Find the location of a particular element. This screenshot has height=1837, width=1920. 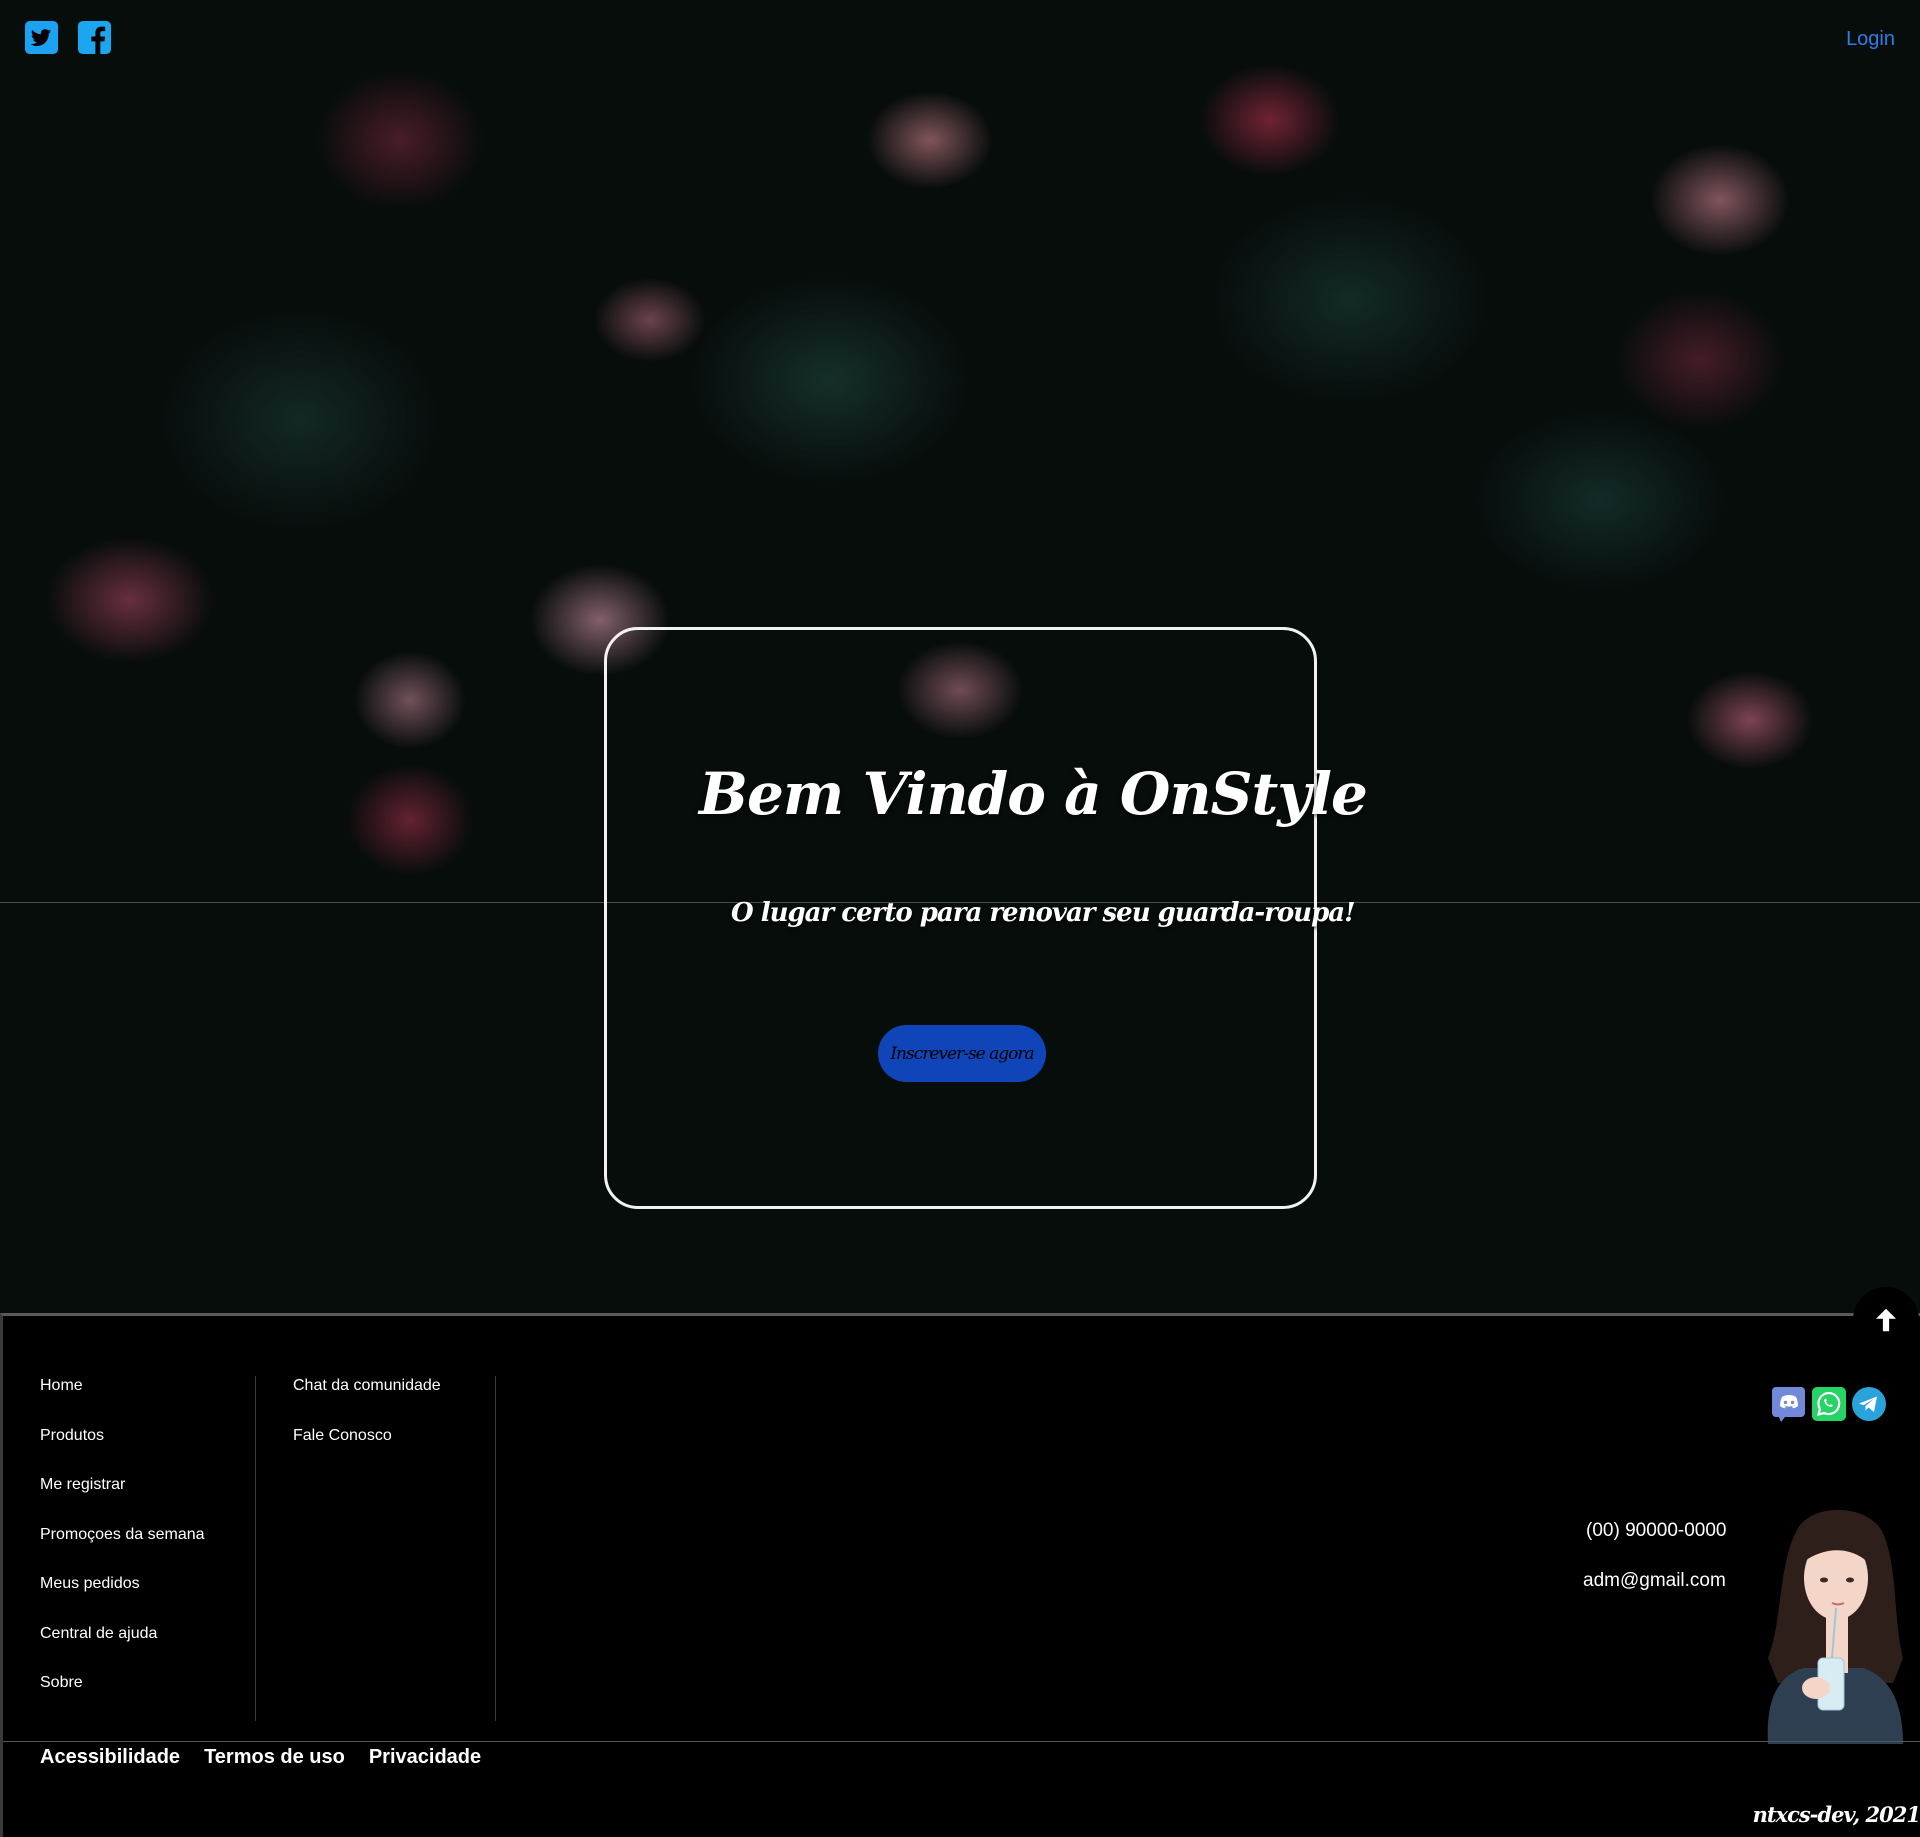

telegram-icon is located at coordinates (1869, 1404).